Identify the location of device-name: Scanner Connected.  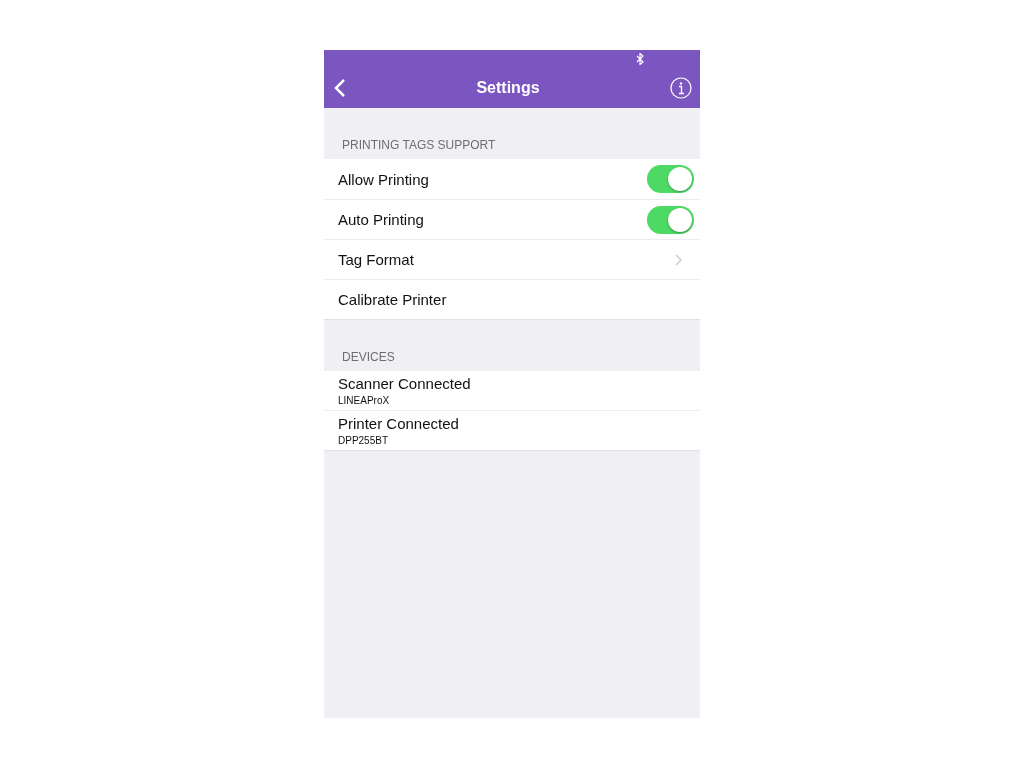
(405, 383).